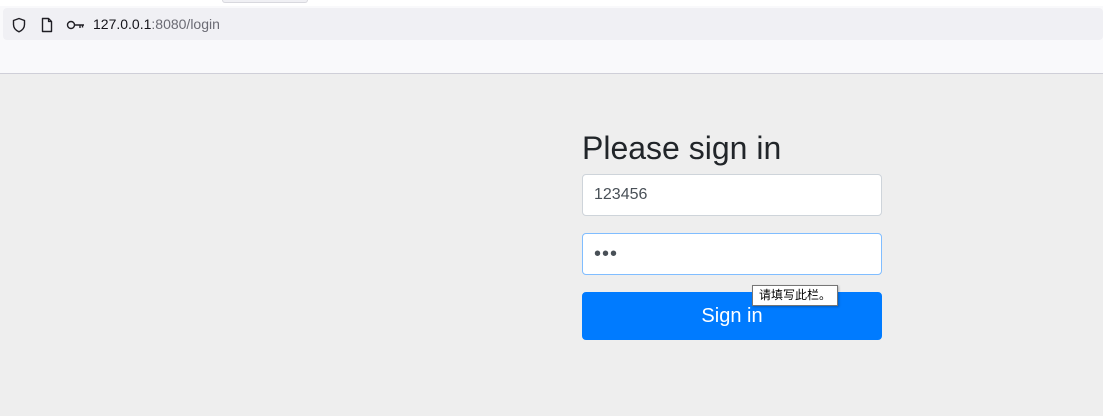  I want to click on key-icon, so click(76, 25).